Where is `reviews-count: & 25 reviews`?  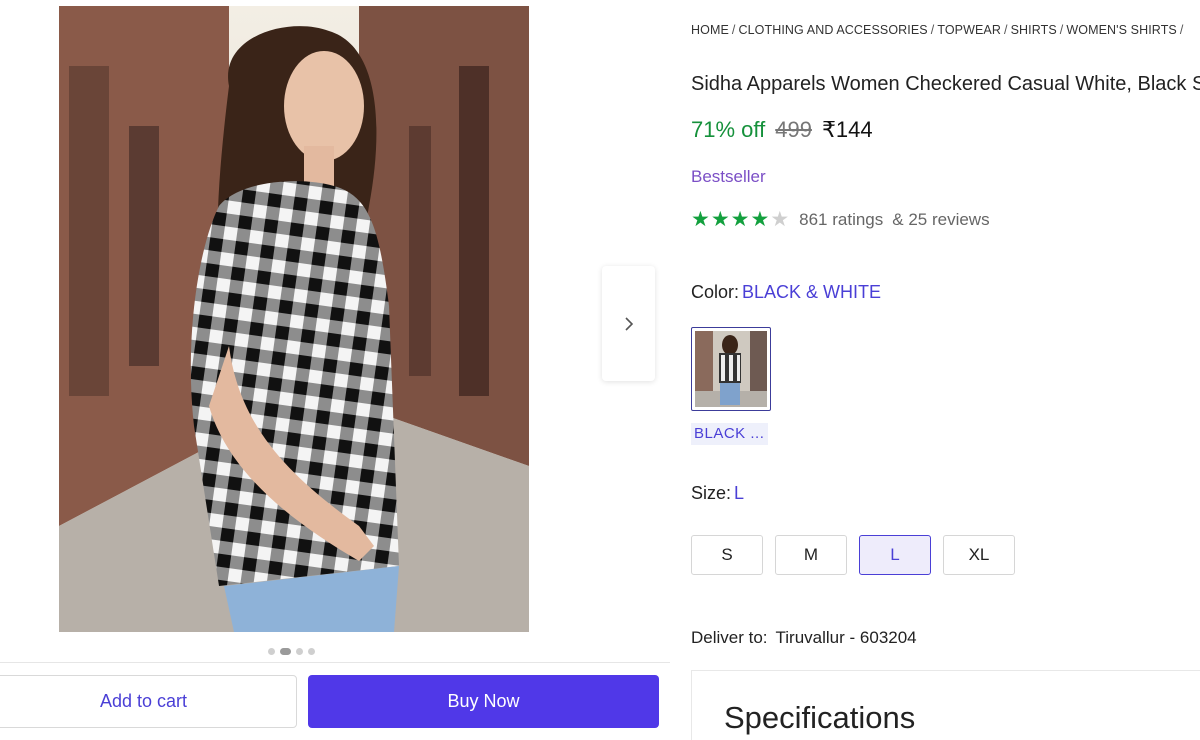 reviews-count: & 25 reviews is located at coordinates (941, 219).